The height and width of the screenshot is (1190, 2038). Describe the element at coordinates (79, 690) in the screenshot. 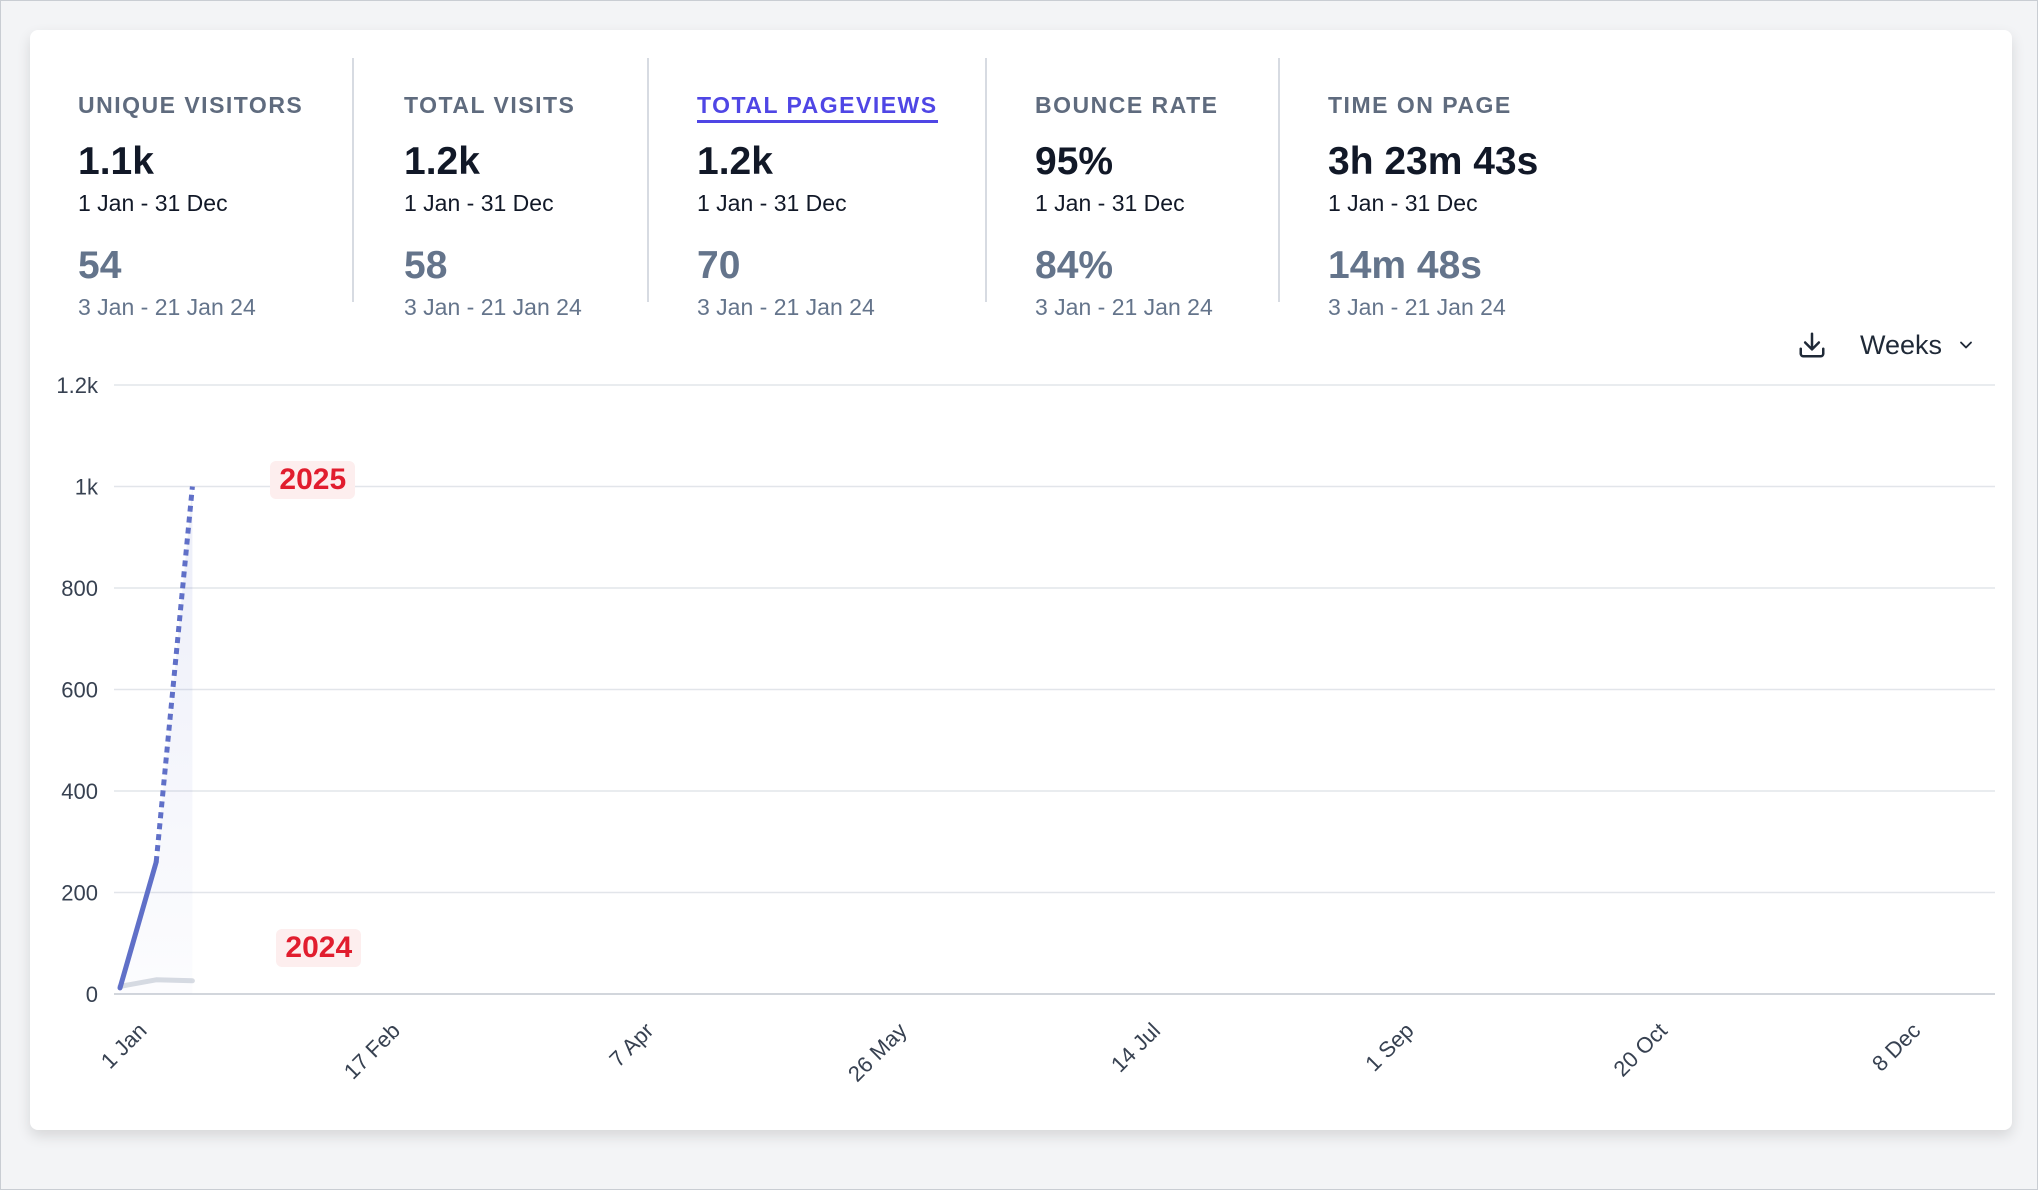

I see `y-tick-label: 600` at that location.